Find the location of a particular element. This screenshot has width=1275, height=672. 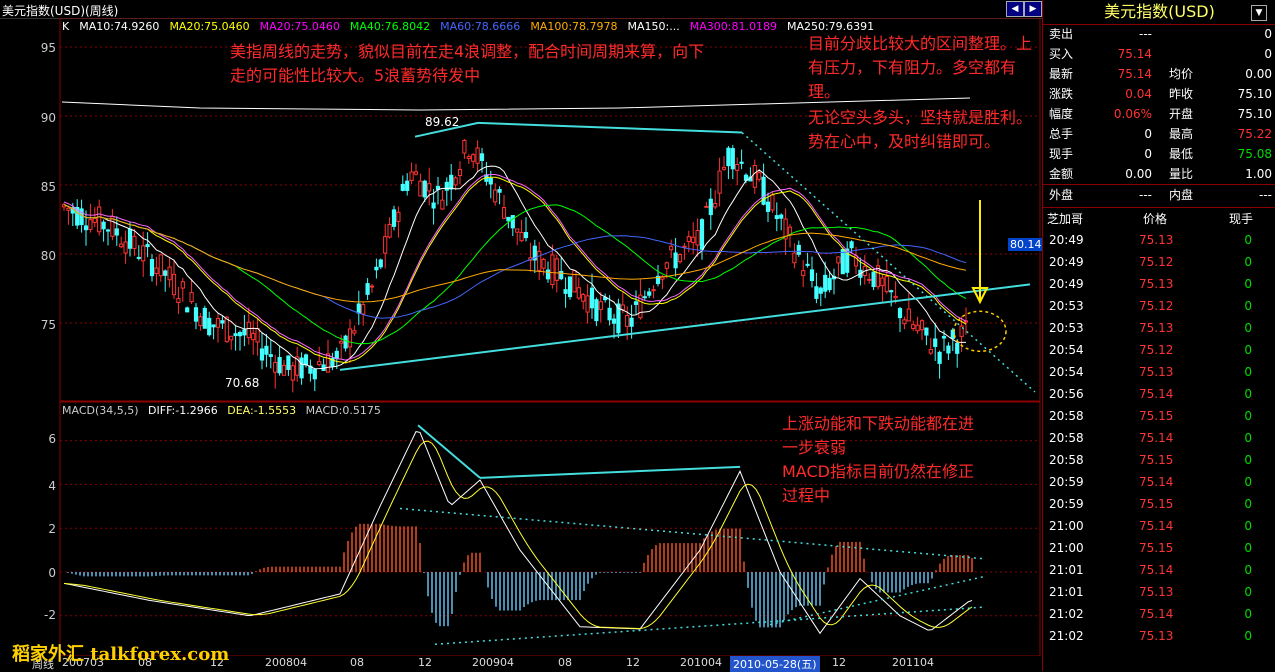

tick-row: 20:54 75.12 0 is located at coordinates (1159, 350).